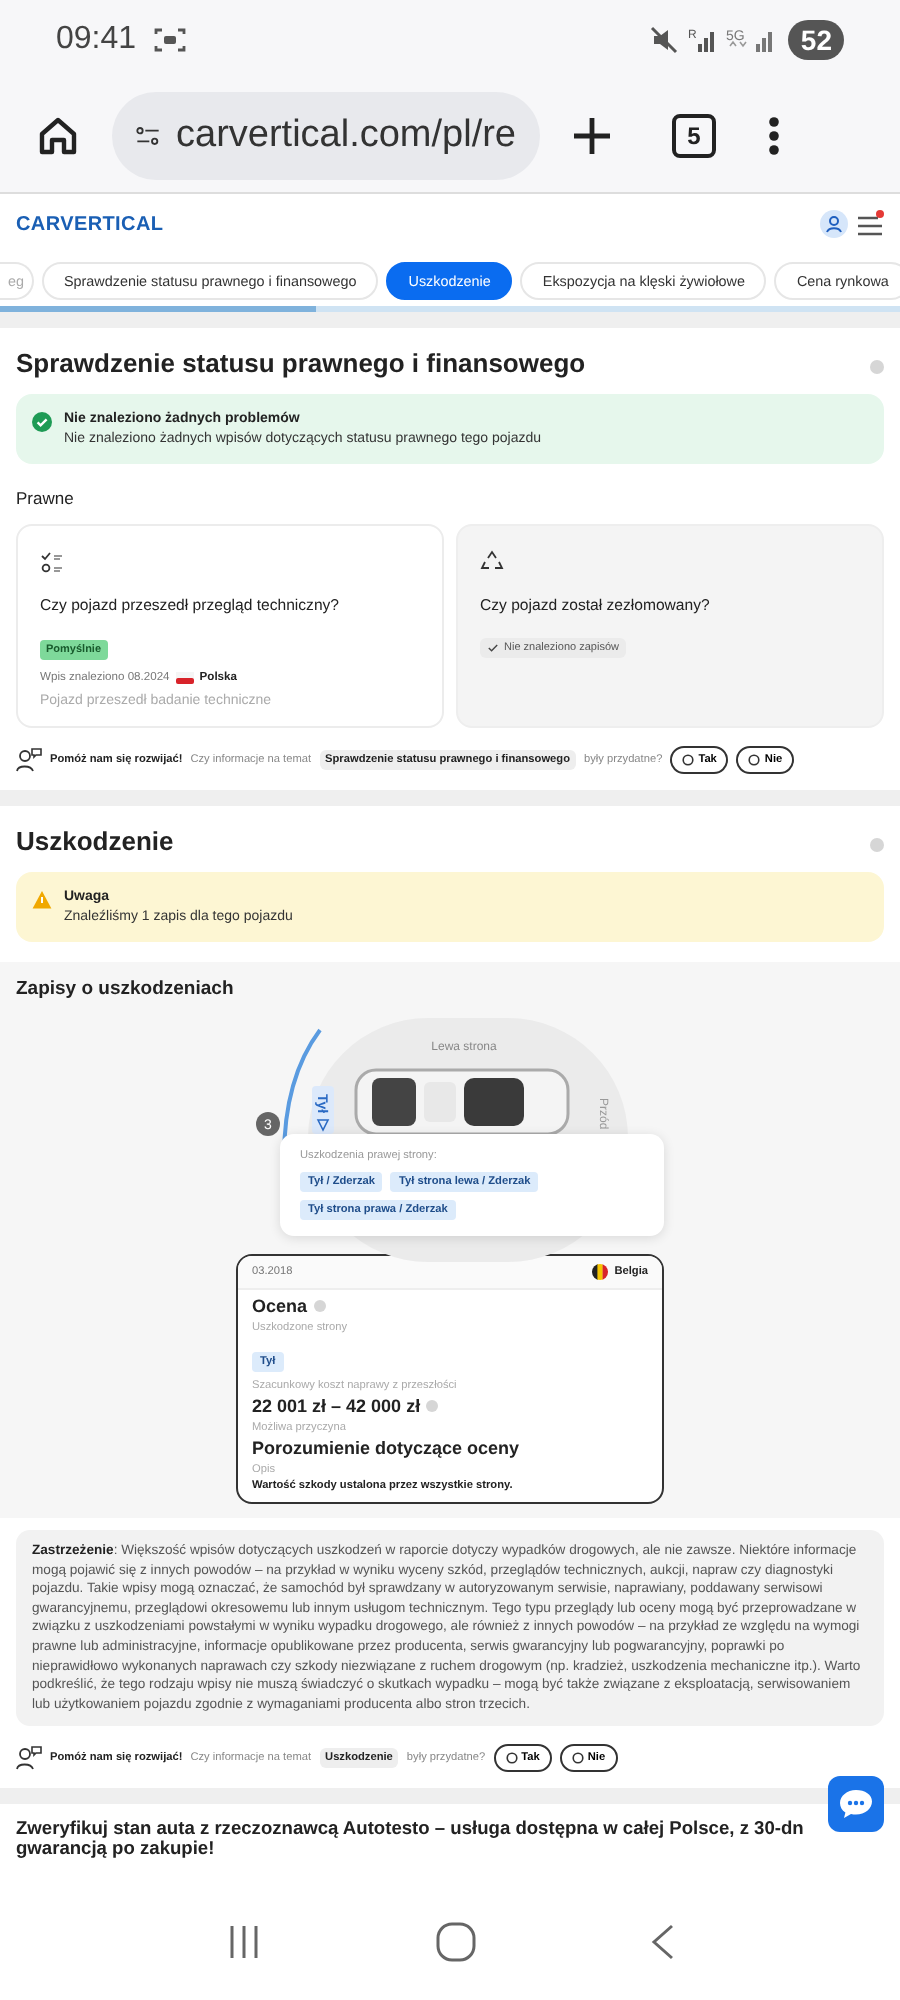 The height and width of the screenshot is (2000, 900). What do you see at coordinates (280, 1306) in the screenshot?
I see `record-type: Ocena` at bounding box center [280, 1306].